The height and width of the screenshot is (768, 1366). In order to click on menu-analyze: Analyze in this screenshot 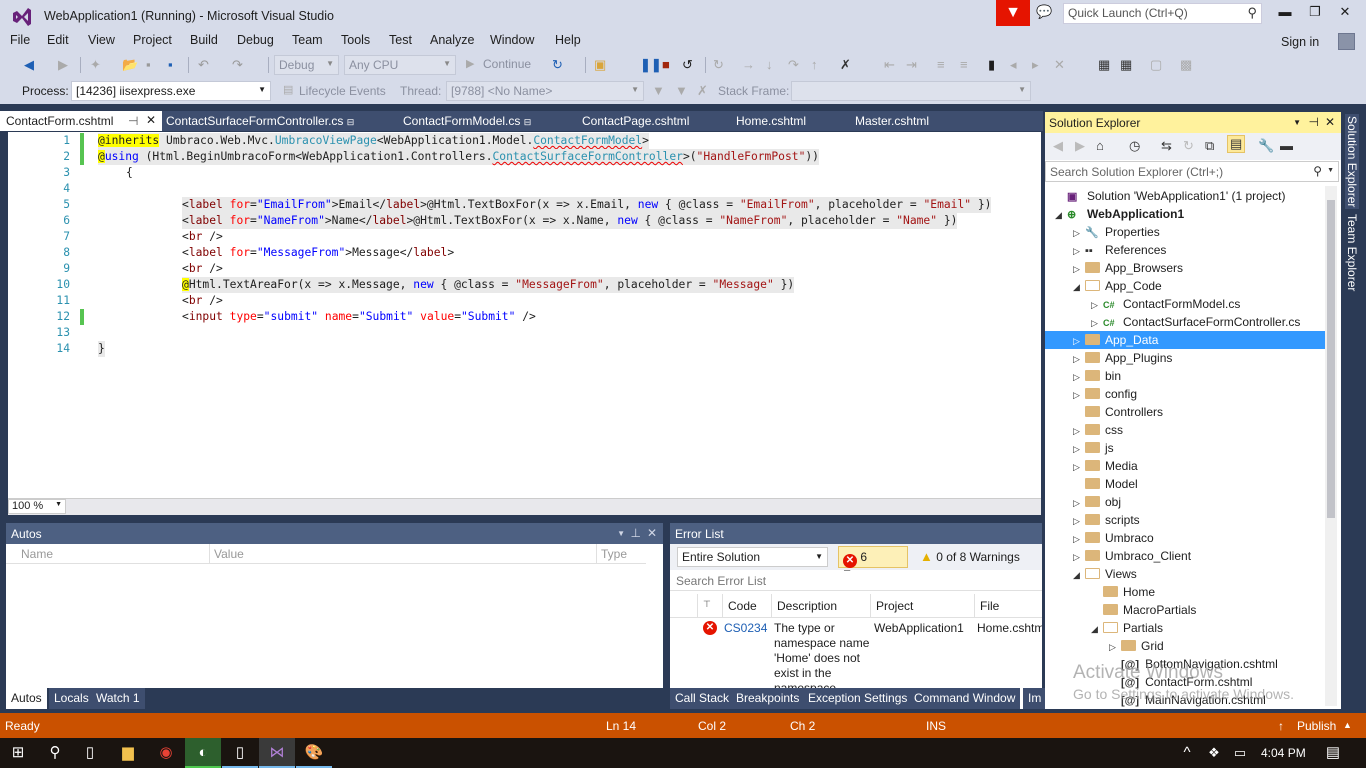, I will do `click(452, 40)`.